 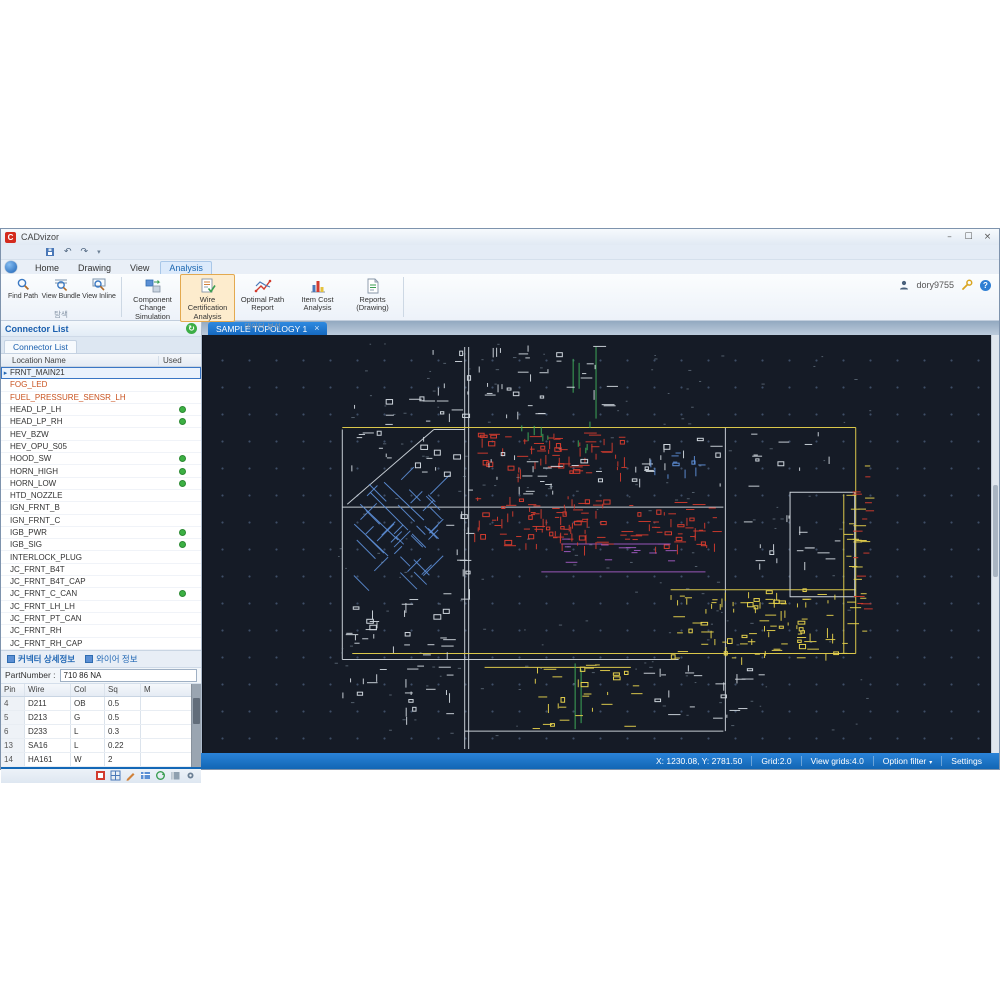 What do you see at coordinates (101, 434) in the screenshot?
I see `connector-row: HEV_BZW` at bounding box center [101, 434].